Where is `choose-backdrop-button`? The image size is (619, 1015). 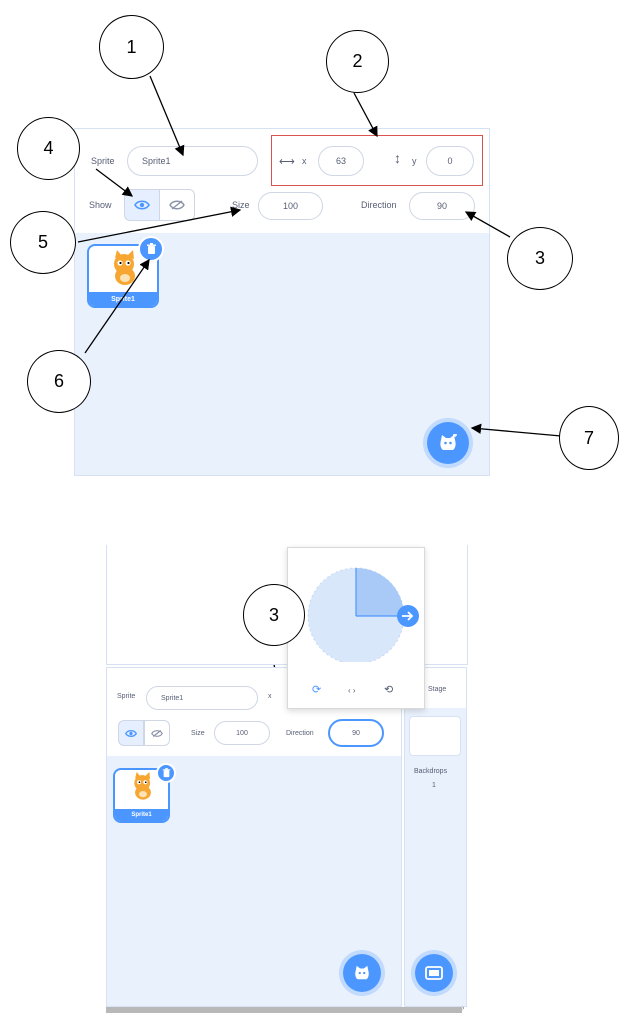 choose-backdrop-button is located at coordinates (434, 973).